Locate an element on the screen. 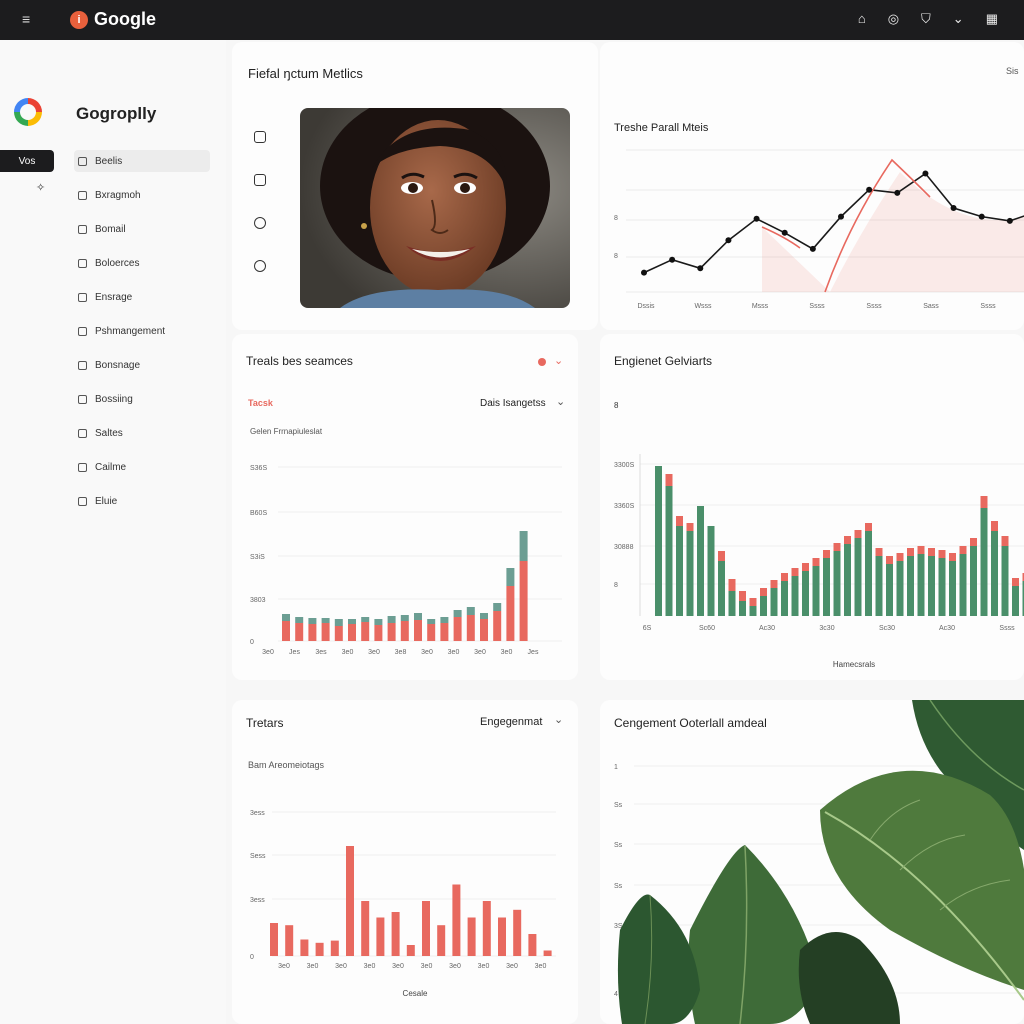  shield-icon: ⛉ is located at coordinates (926, 19).